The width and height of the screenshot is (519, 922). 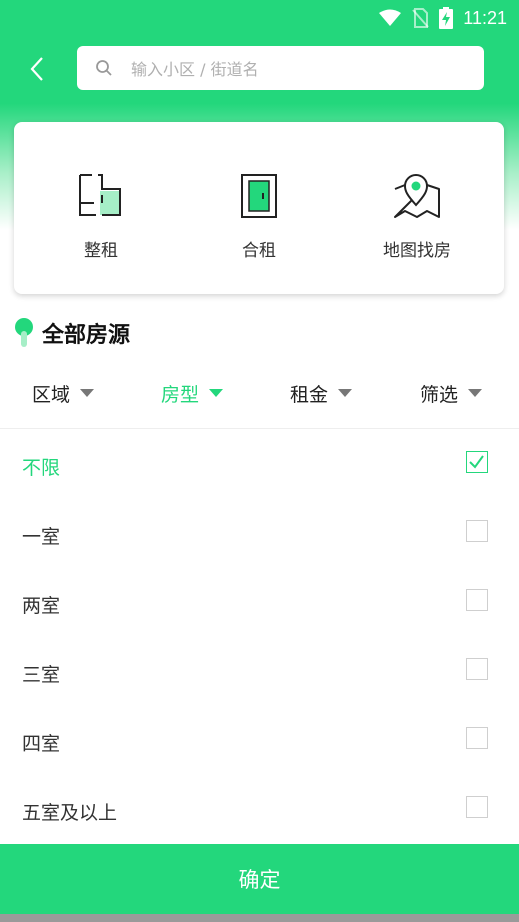 I want to click on section-title: 全部房源, so click(x=72, y=333).